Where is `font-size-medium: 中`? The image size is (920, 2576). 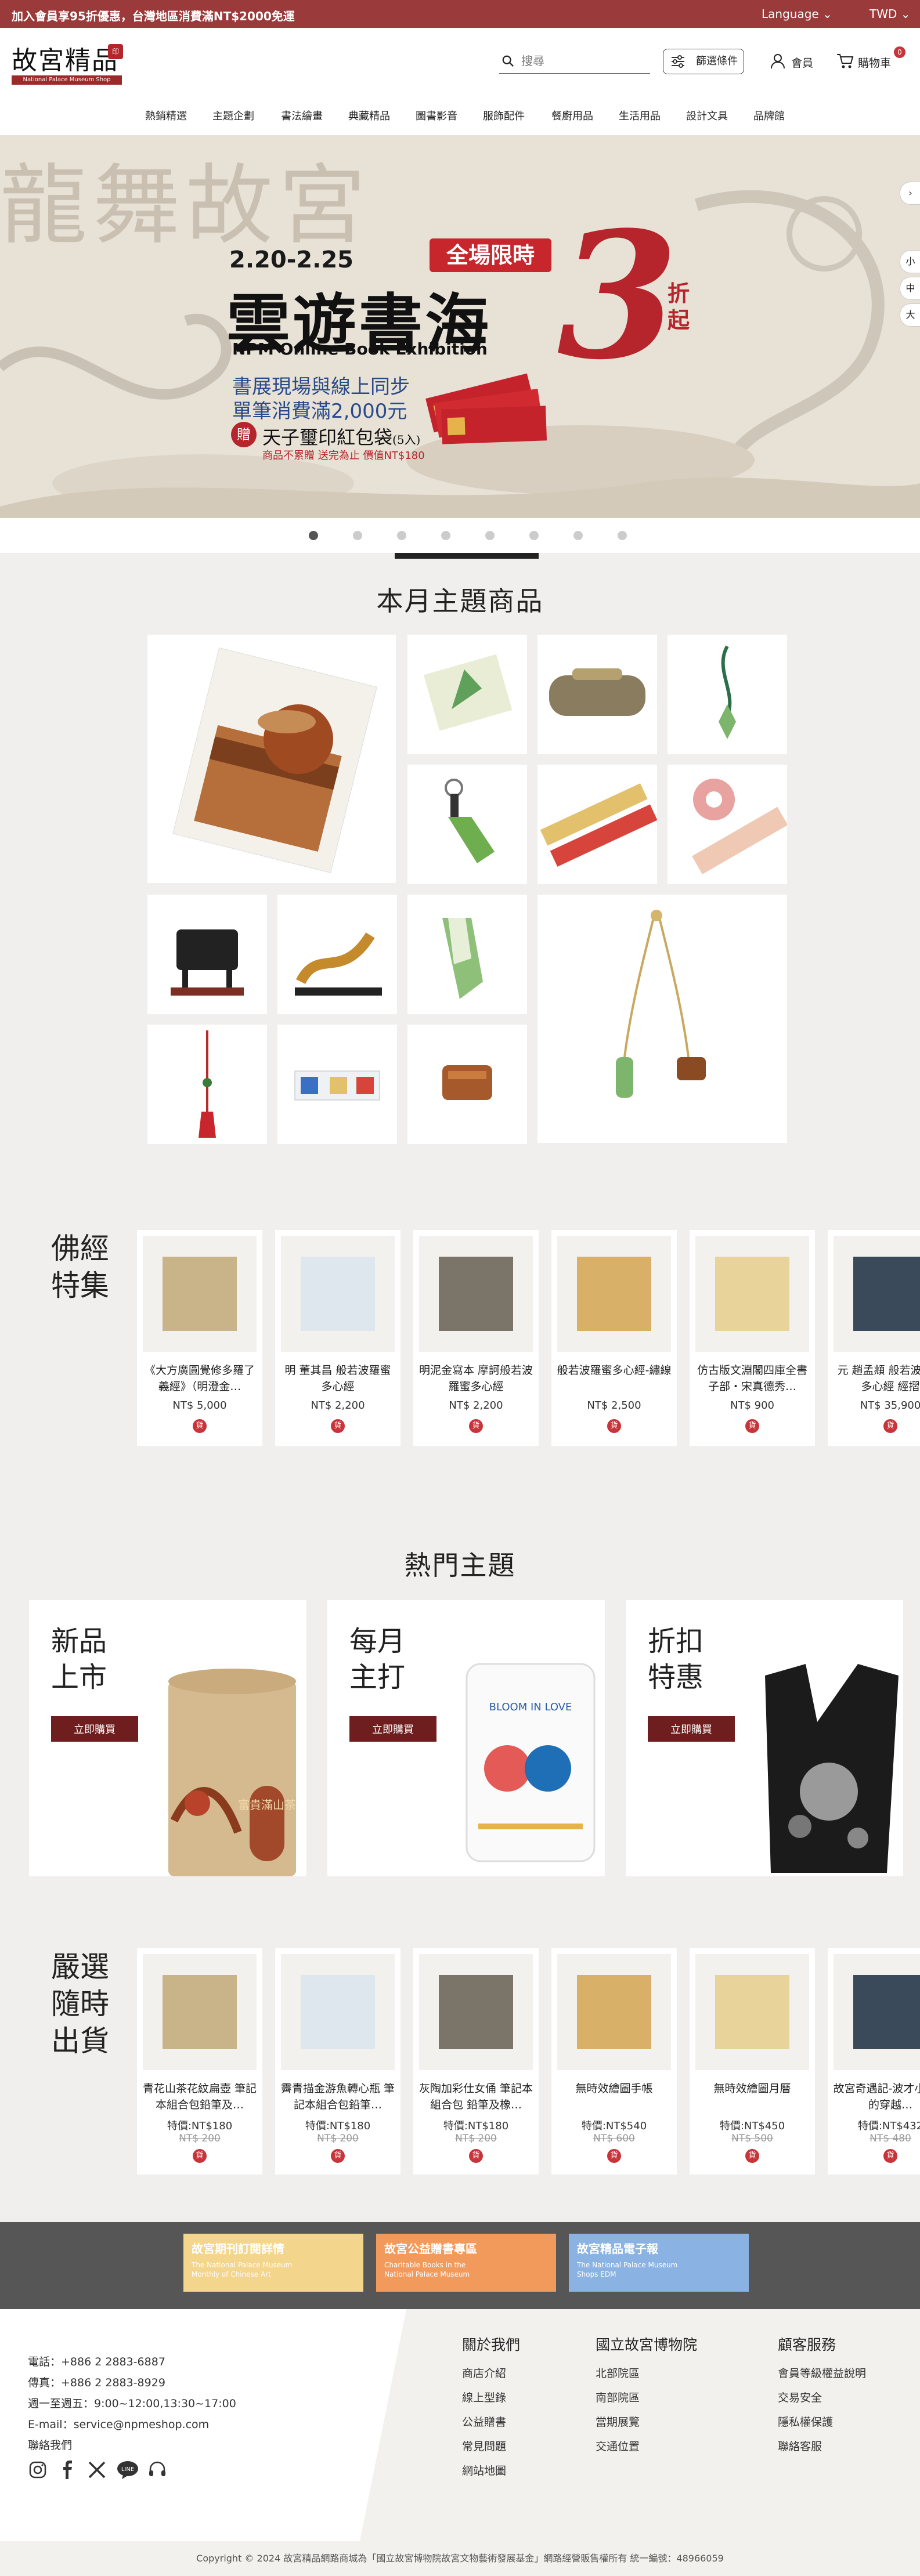
font-size-medium: 中 is located at coordinates (910, 288).